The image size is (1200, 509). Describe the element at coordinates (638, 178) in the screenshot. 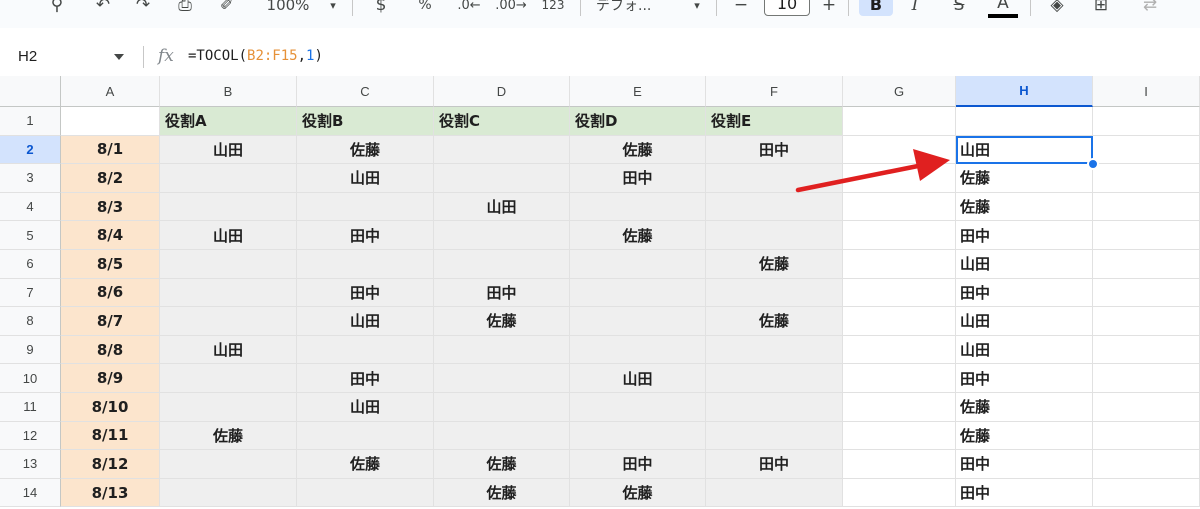

I see `cell-e3: 田中` at that location.